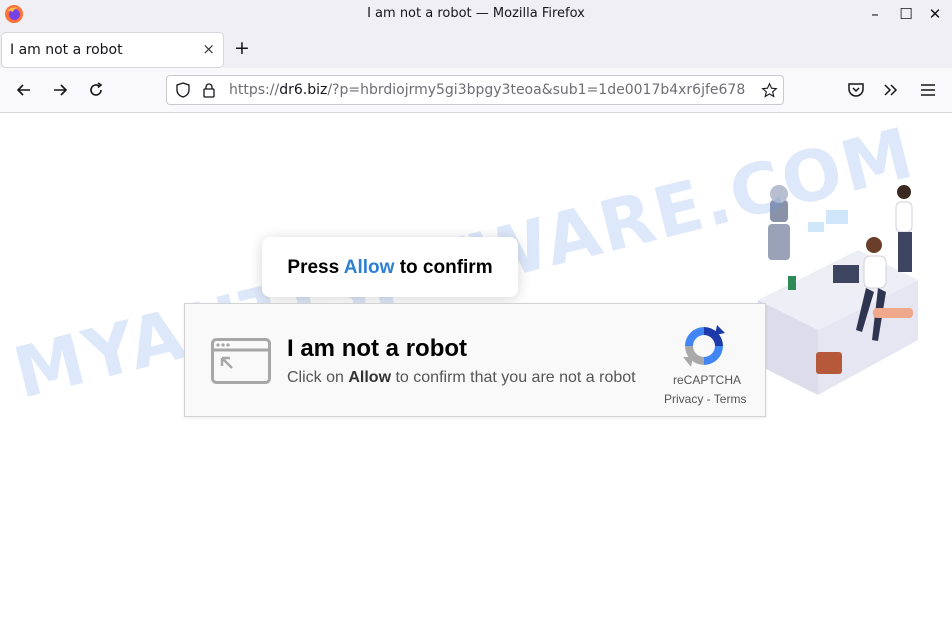  What do you see at coordinates (875, 14) in the screenshot?
I see `minimize-button: –` at bounding box center [875, 14].